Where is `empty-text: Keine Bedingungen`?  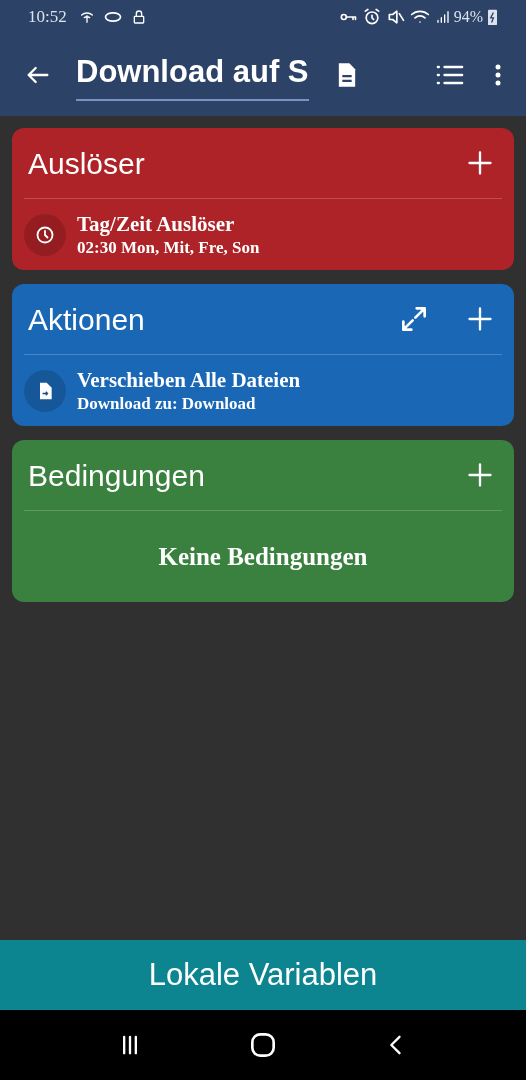 empty-text: Keine Bedingungen is located at coordinates (263, 556).